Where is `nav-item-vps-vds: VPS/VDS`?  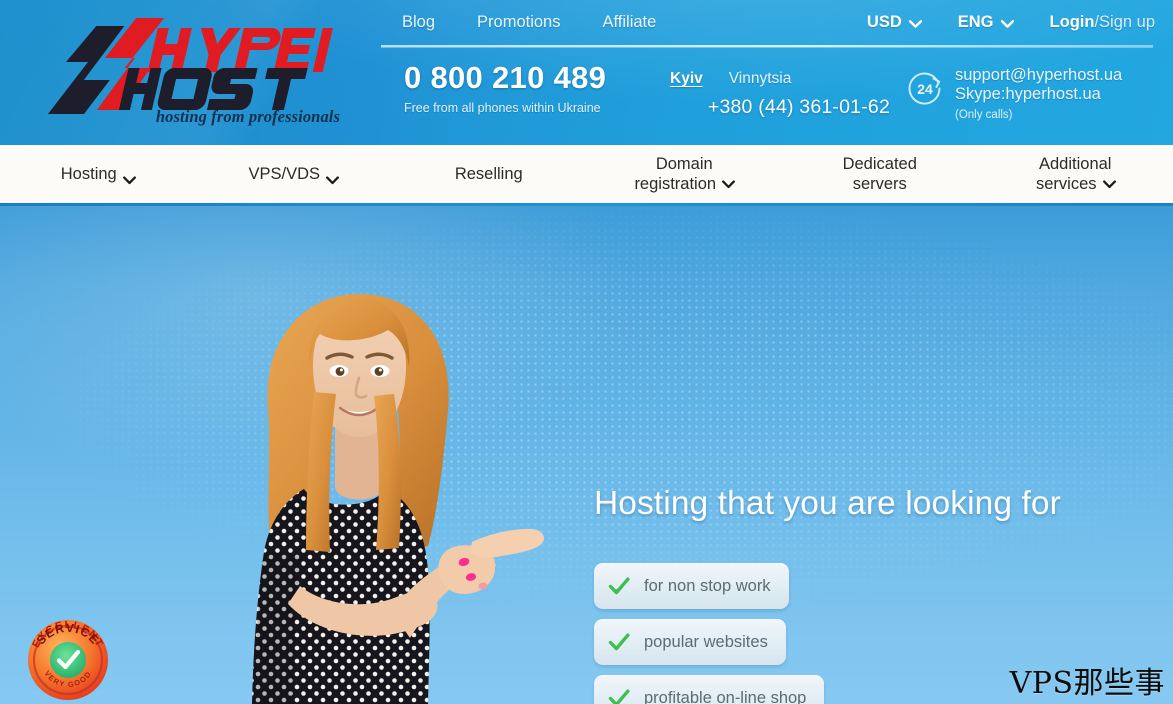
nav-item-vps-vds: VPS/VDS is located at coordinates (294, 174).